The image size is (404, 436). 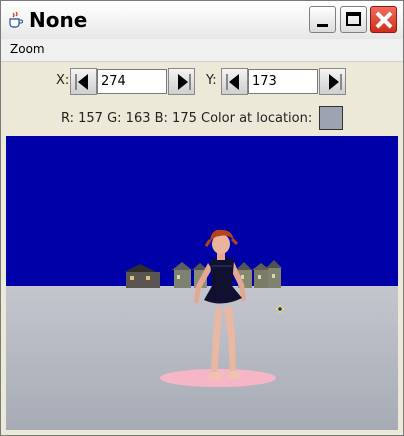 What do you see at coordinates (331, 118) in the screenshot?
I see `color-swatch` at bounding box center [331, 118].